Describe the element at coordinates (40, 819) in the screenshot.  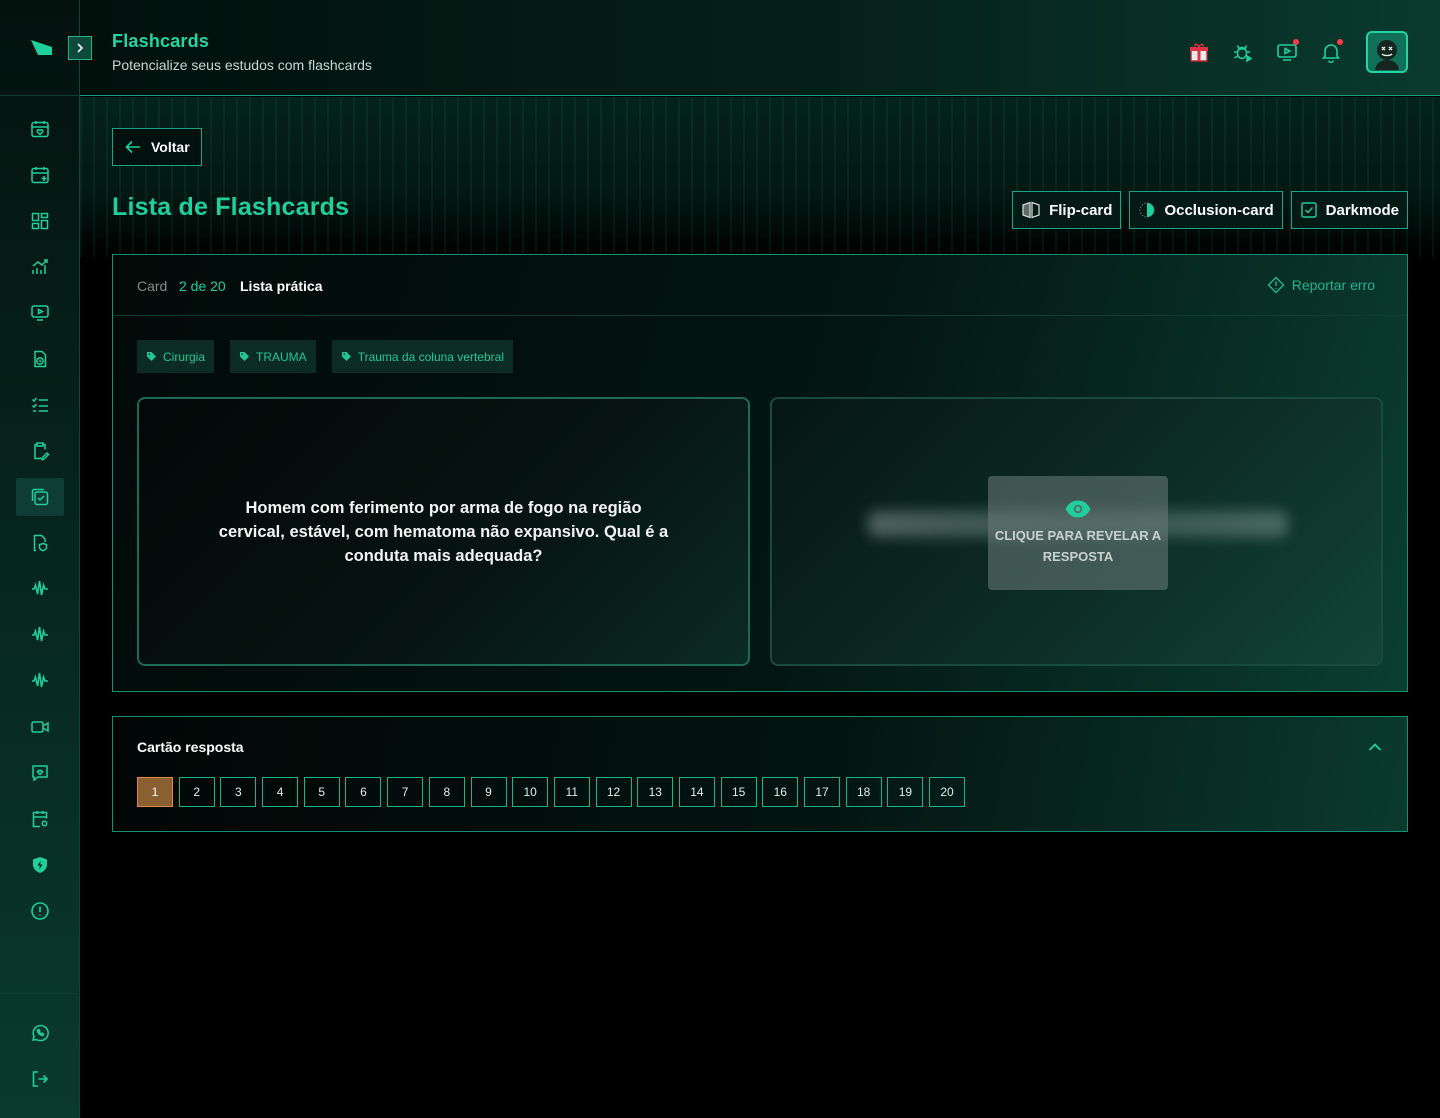
I see `sidebar-item-calendar-settings` at that location.